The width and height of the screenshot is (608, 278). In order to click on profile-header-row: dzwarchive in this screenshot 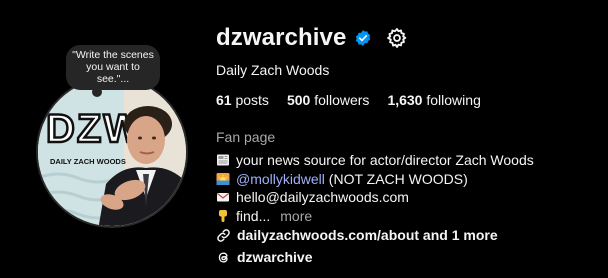, I will do `click(312, 38)`.